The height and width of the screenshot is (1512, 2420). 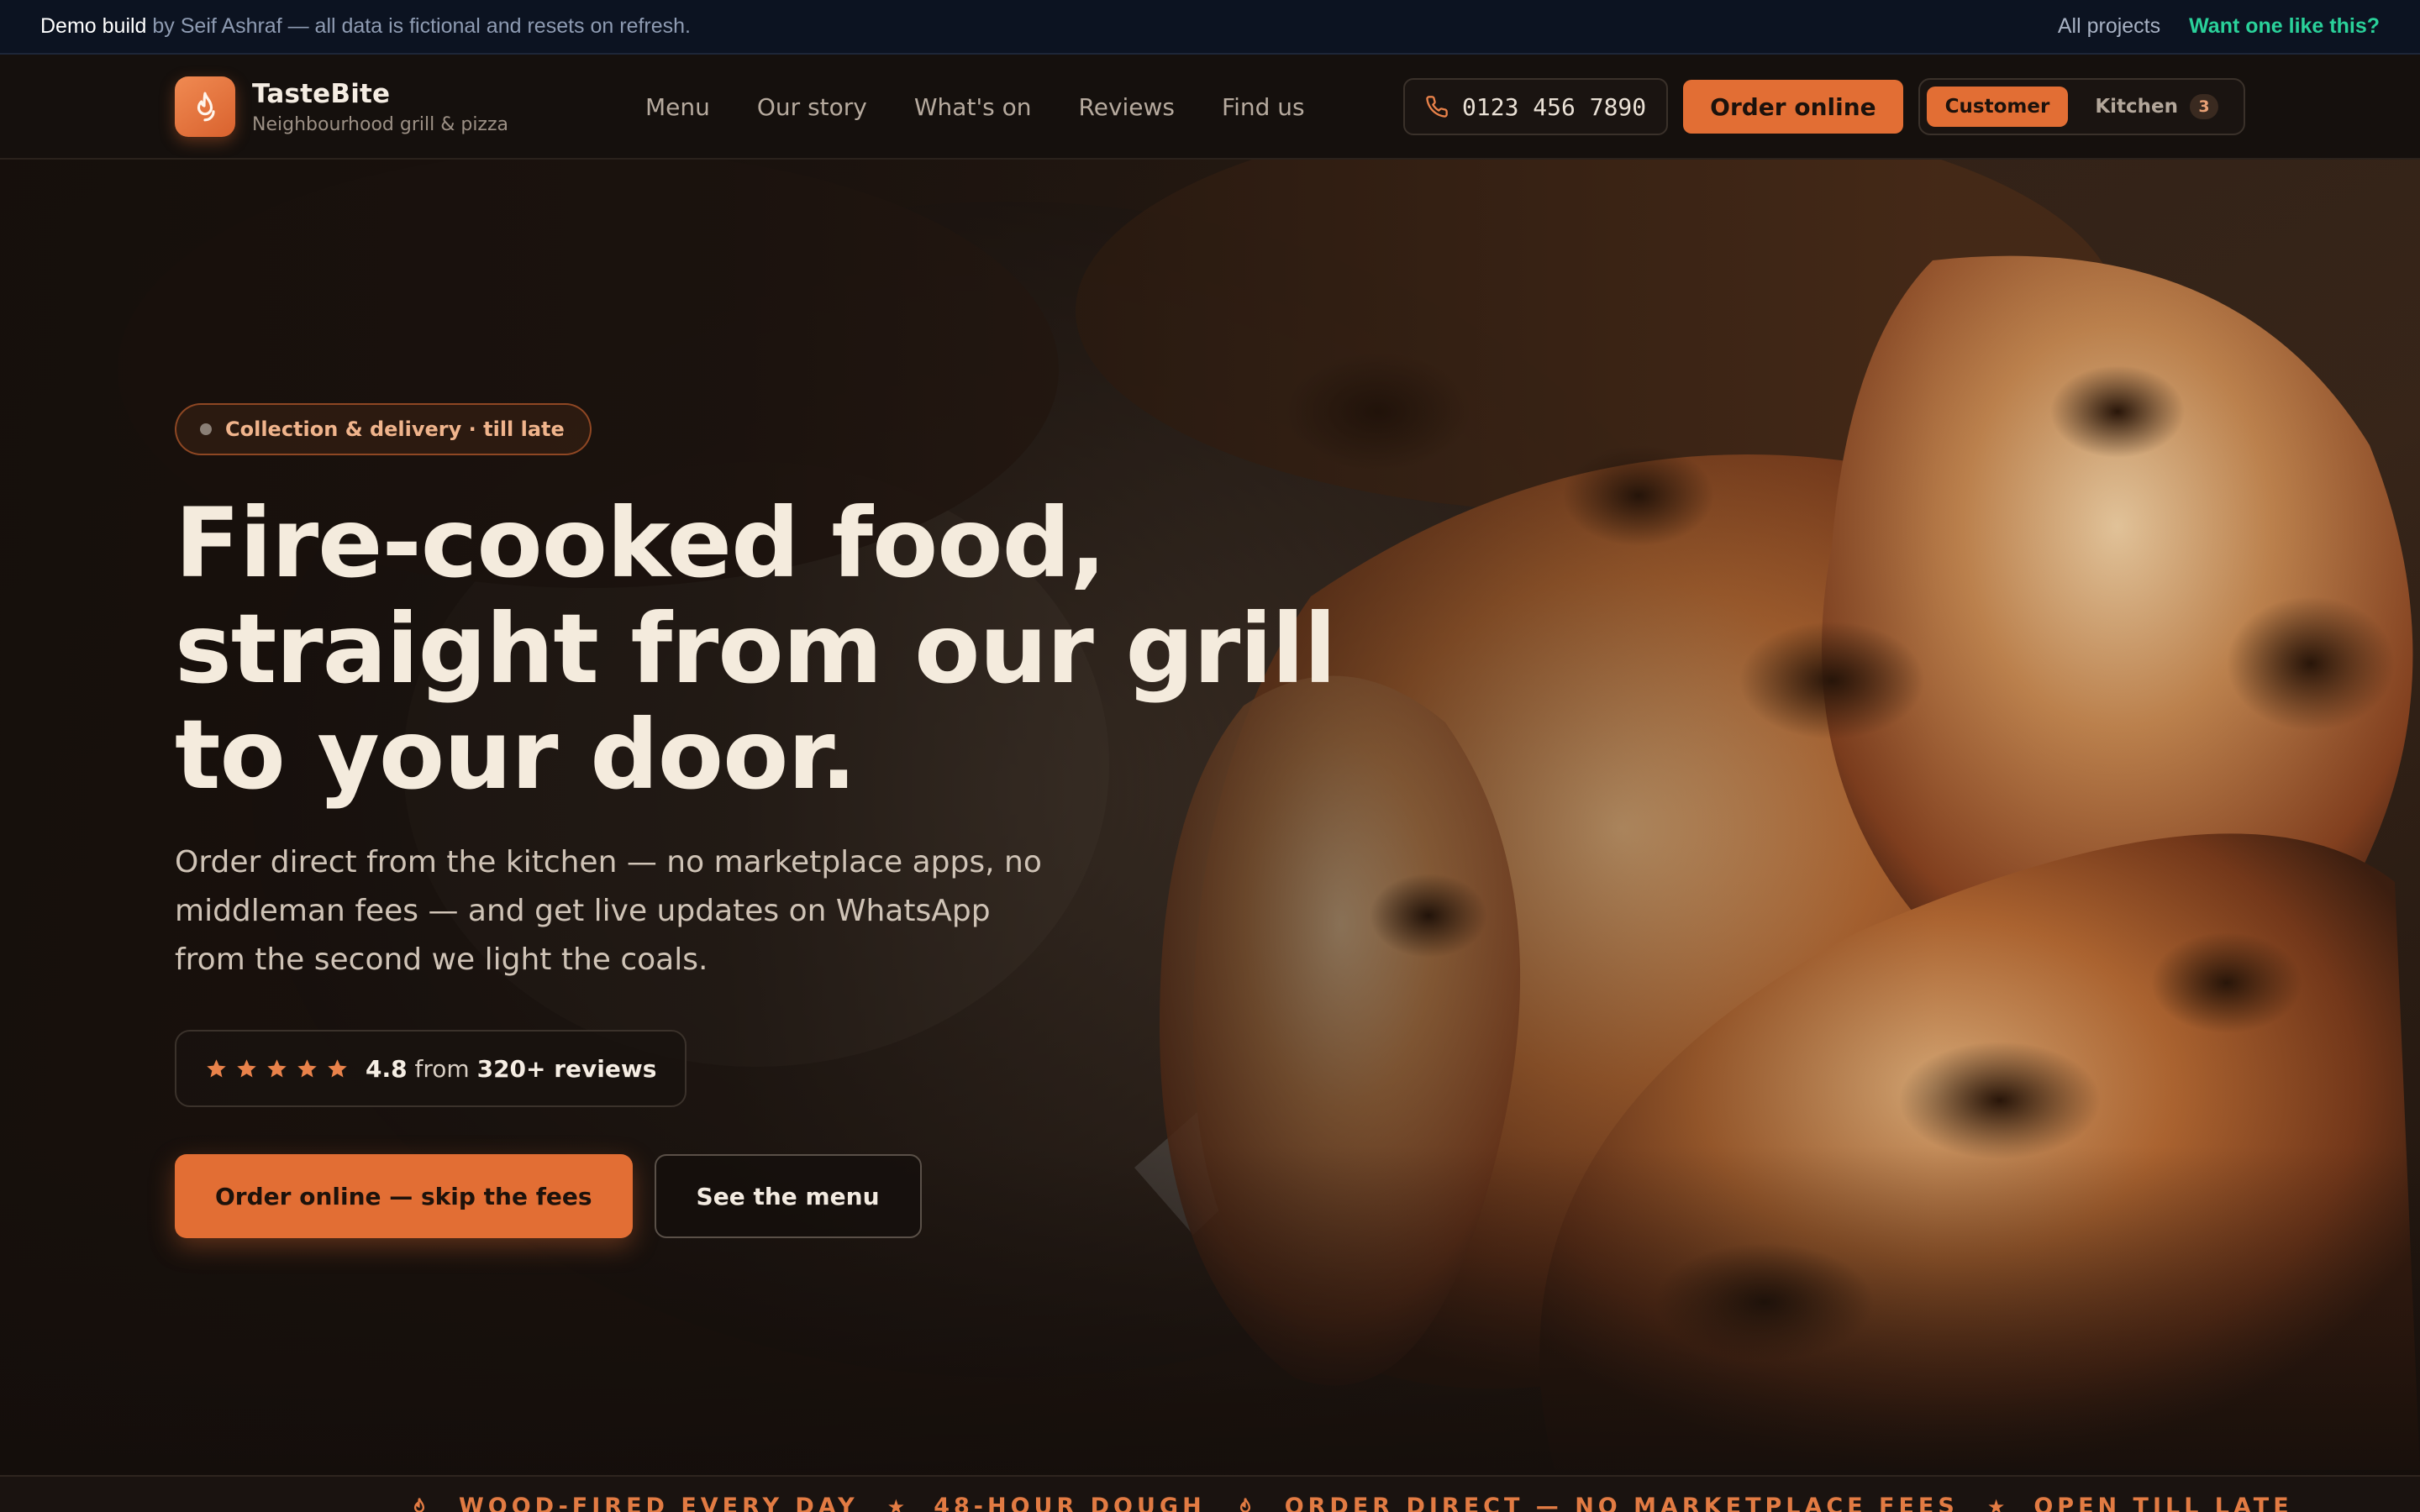 What do you see at coordinates (1263, 107) in the screenshot?
I see `nav-link-find-us: Find us` at bounding box center [1263, 107].